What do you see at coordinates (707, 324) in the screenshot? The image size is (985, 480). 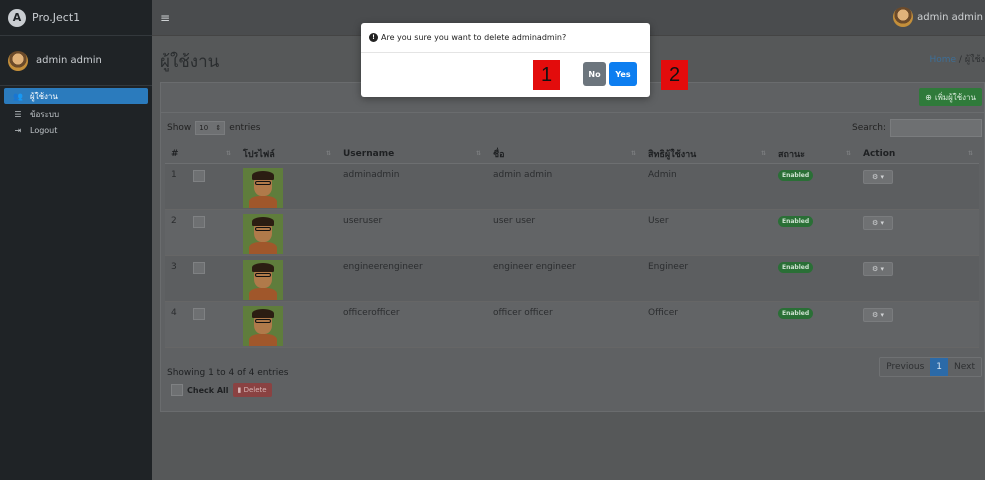 I see `row-role: Officer` at bounding box center [707, 324].